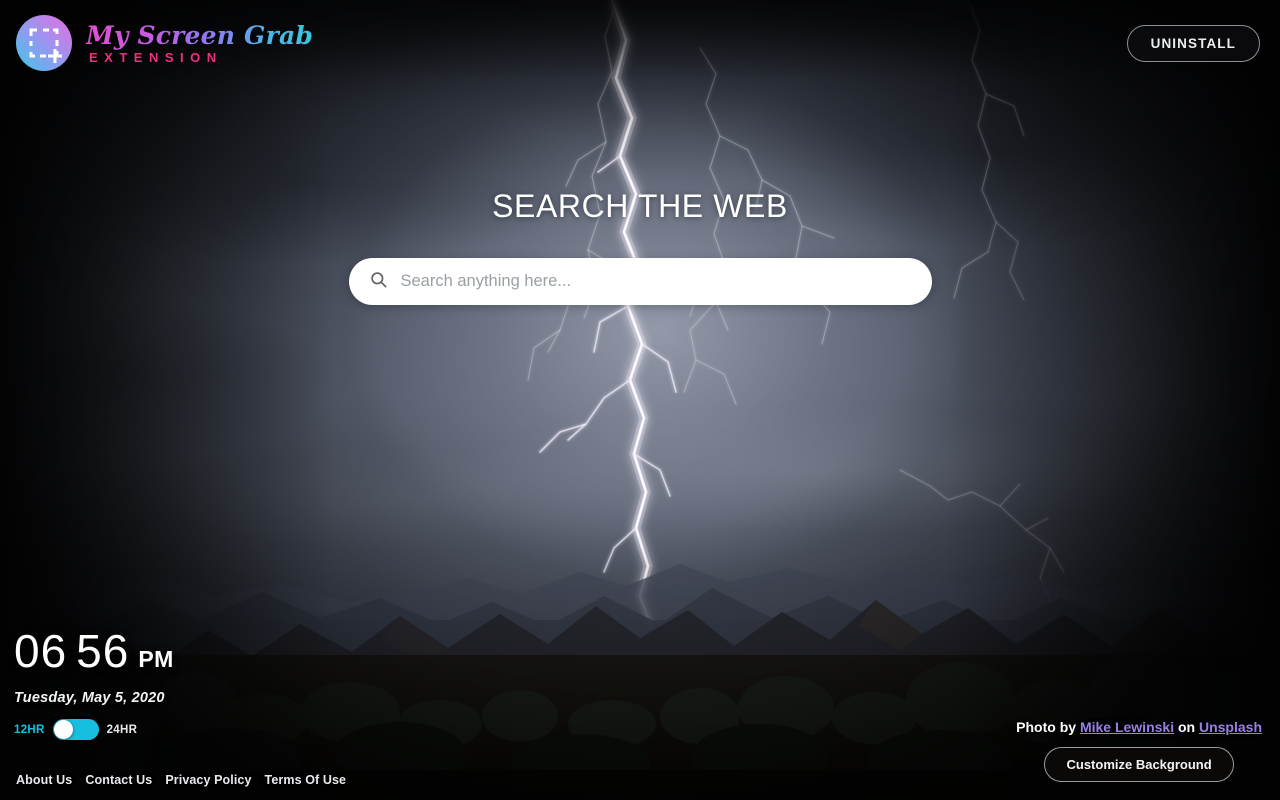 This screenshot has width=1280, height=800. Describe the element at coordinates (103, 651) in the screenshot. I see `clock-minutes: 56` at that location.